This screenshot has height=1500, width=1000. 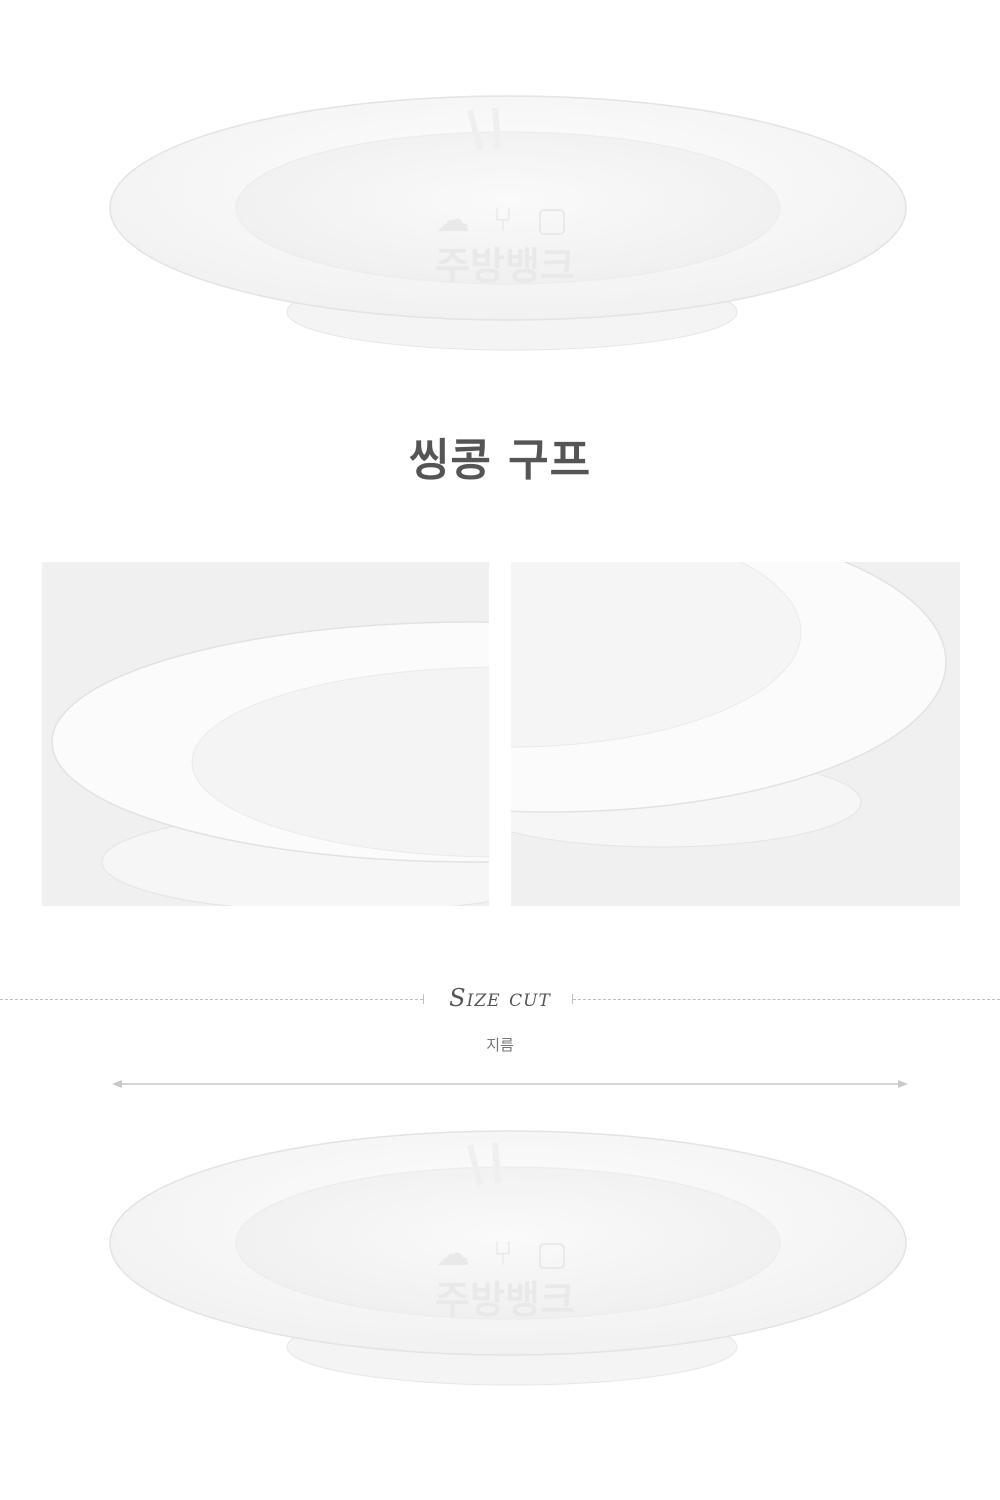 What do you see at coordinates (500, 1045) in the screenshot?
I see `dimension-label: 지름` at bounding box center [500, 1045].